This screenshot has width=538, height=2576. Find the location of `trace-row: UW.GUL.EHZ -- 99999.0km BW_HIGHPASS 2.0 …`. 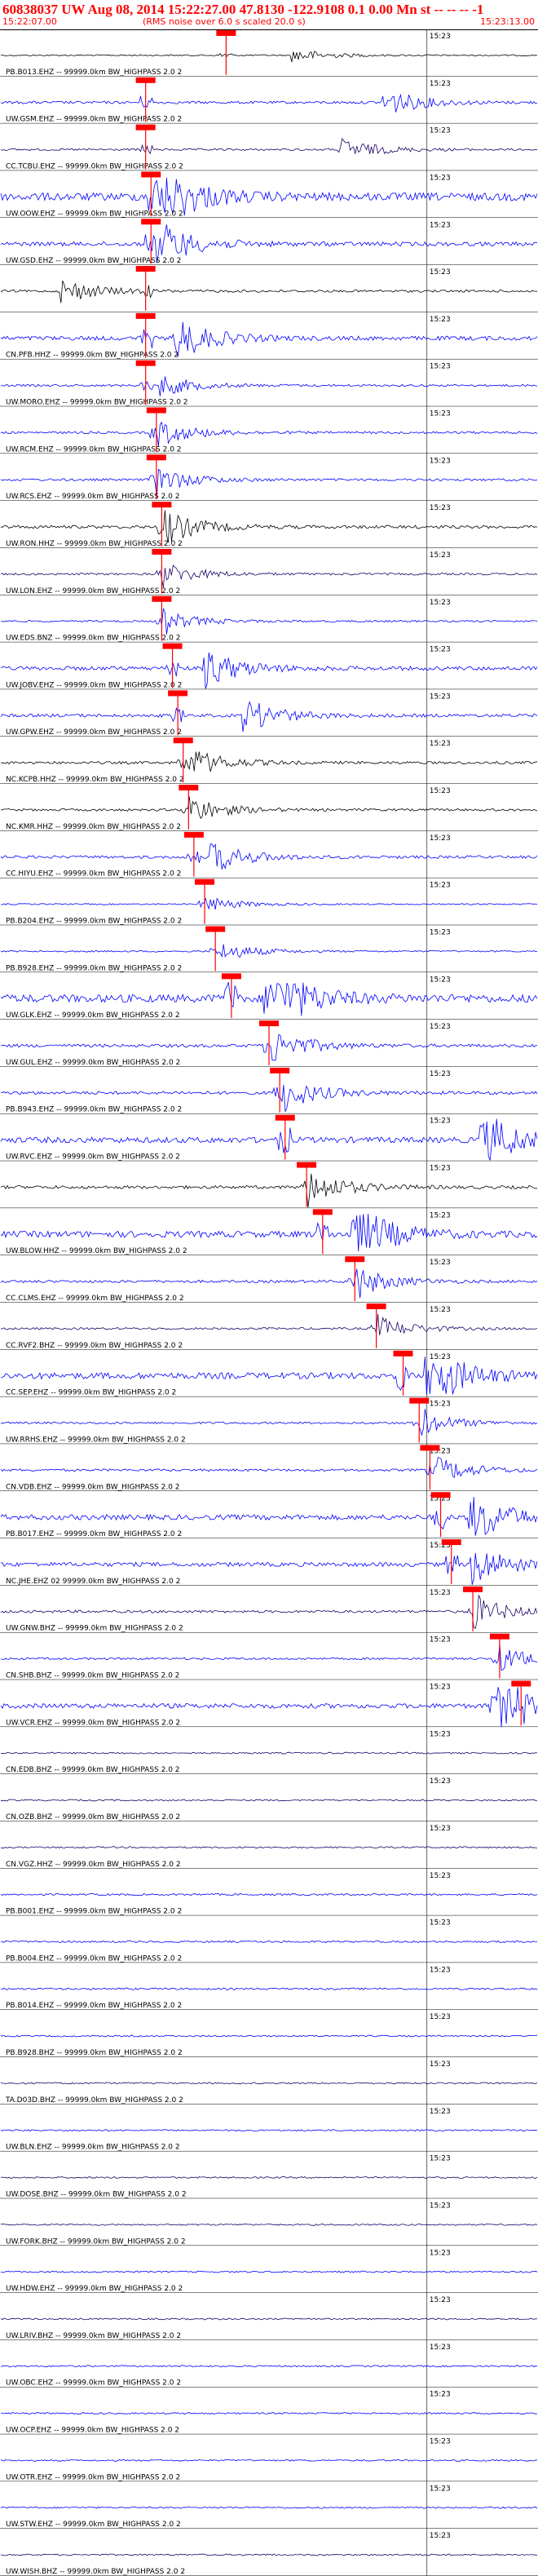

trace-row: UW.GUL.EHZ -- 99999.0km BW_HIGHPASS 2.0 … is located at coordinates (269, 1043).